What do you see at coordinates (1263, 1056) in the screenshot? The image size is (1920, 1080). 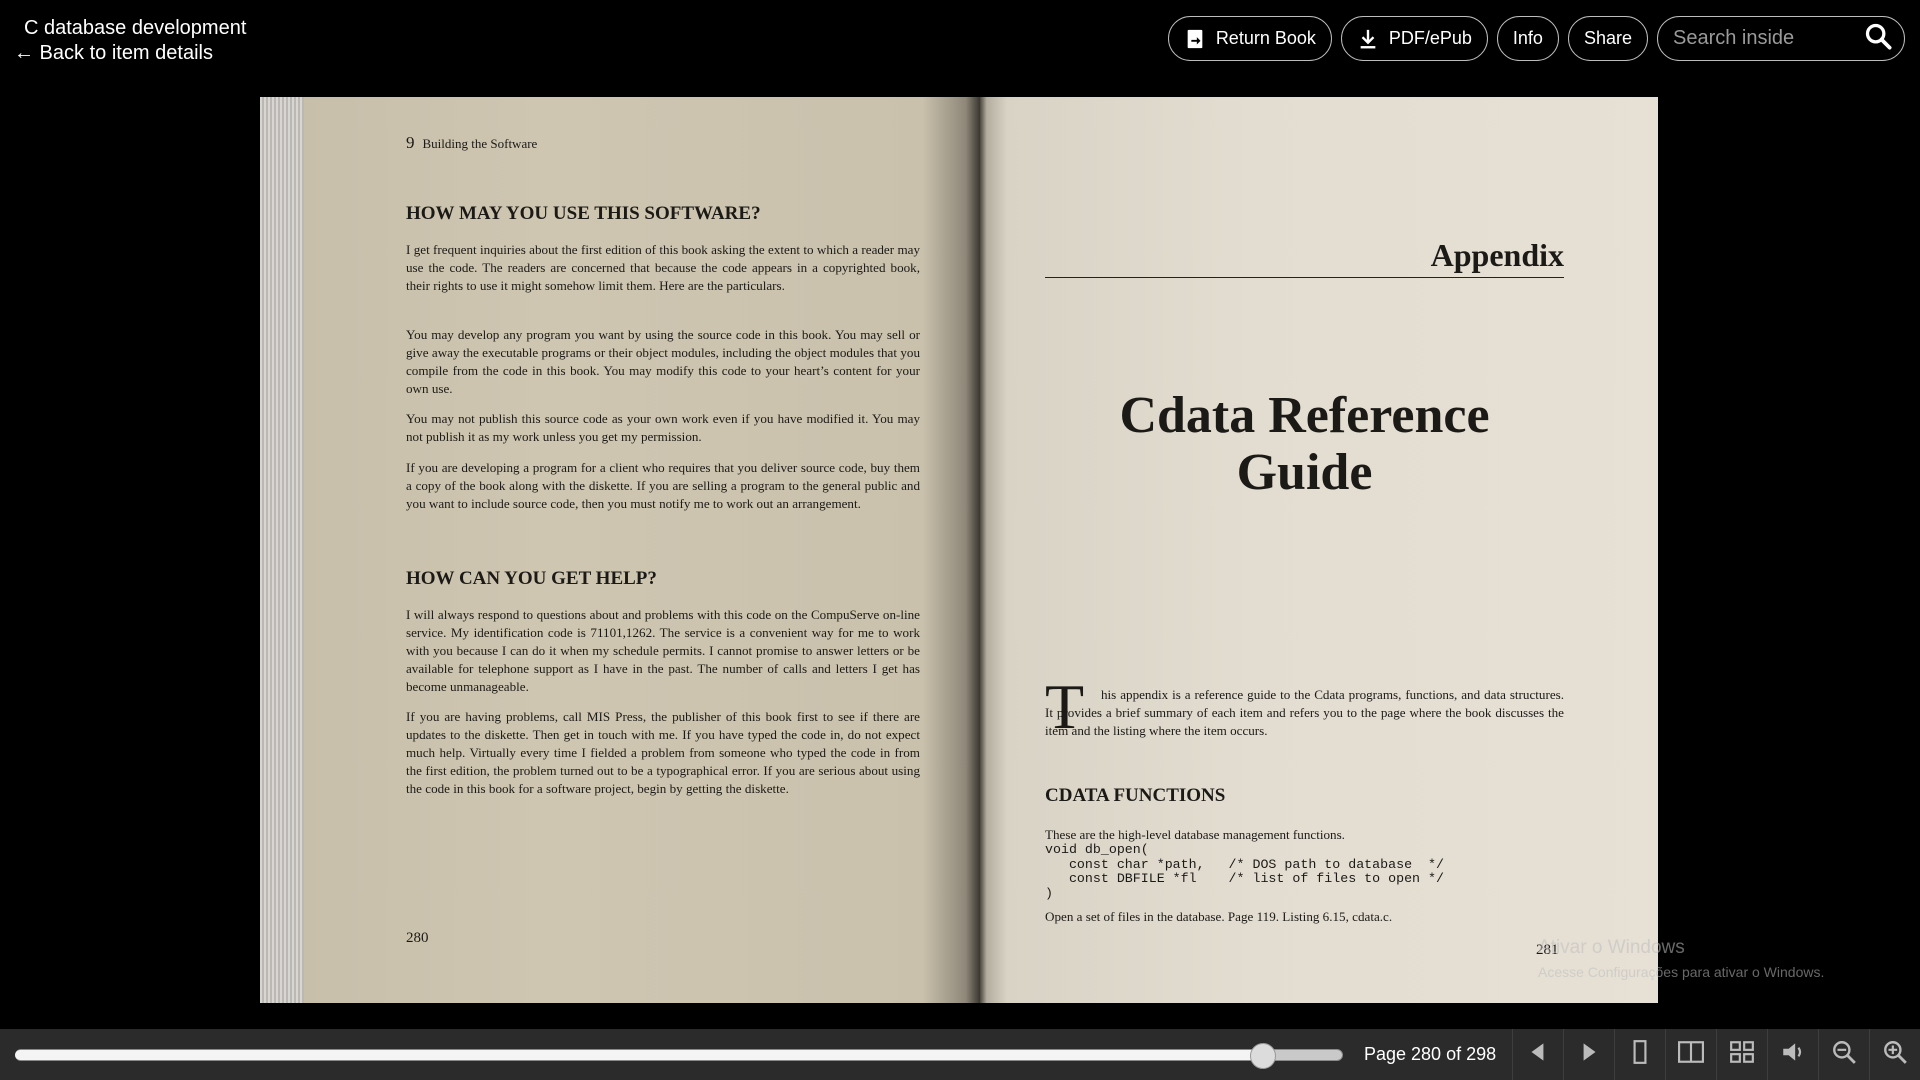 I see `scrubber-handle` at bounding box center [1263, 1056].